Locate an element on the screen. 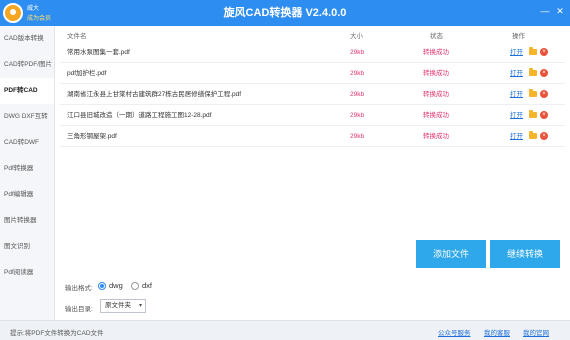 This screenshot has height=340, width=570. column-header-actions: 操作 is located at coordinates (518, 36).